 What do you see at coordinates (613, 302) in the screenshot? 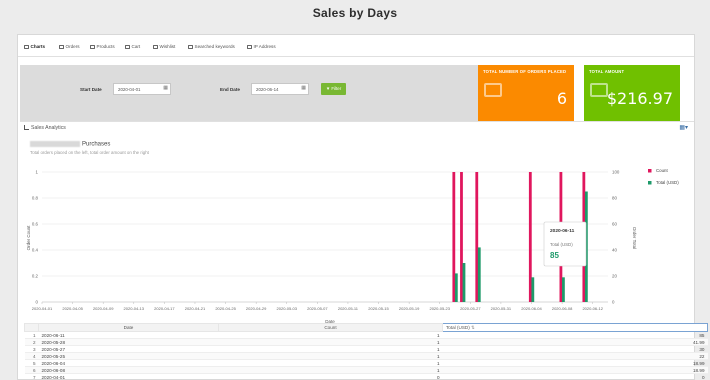
I see `right-tick-label: 0` at bounding box center [613, 302].